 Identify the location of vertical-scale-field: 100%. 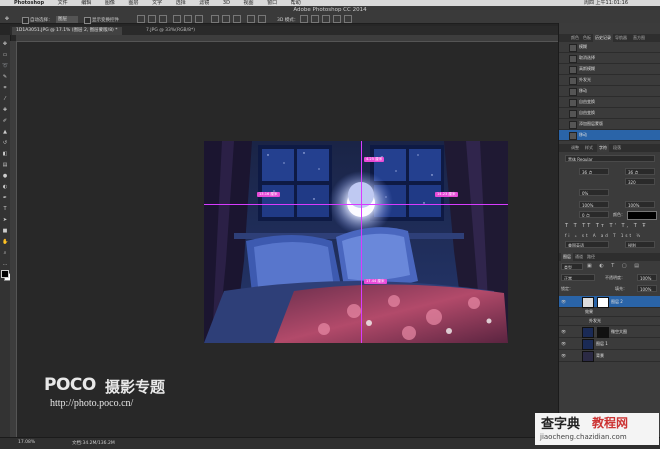
(594, 204).